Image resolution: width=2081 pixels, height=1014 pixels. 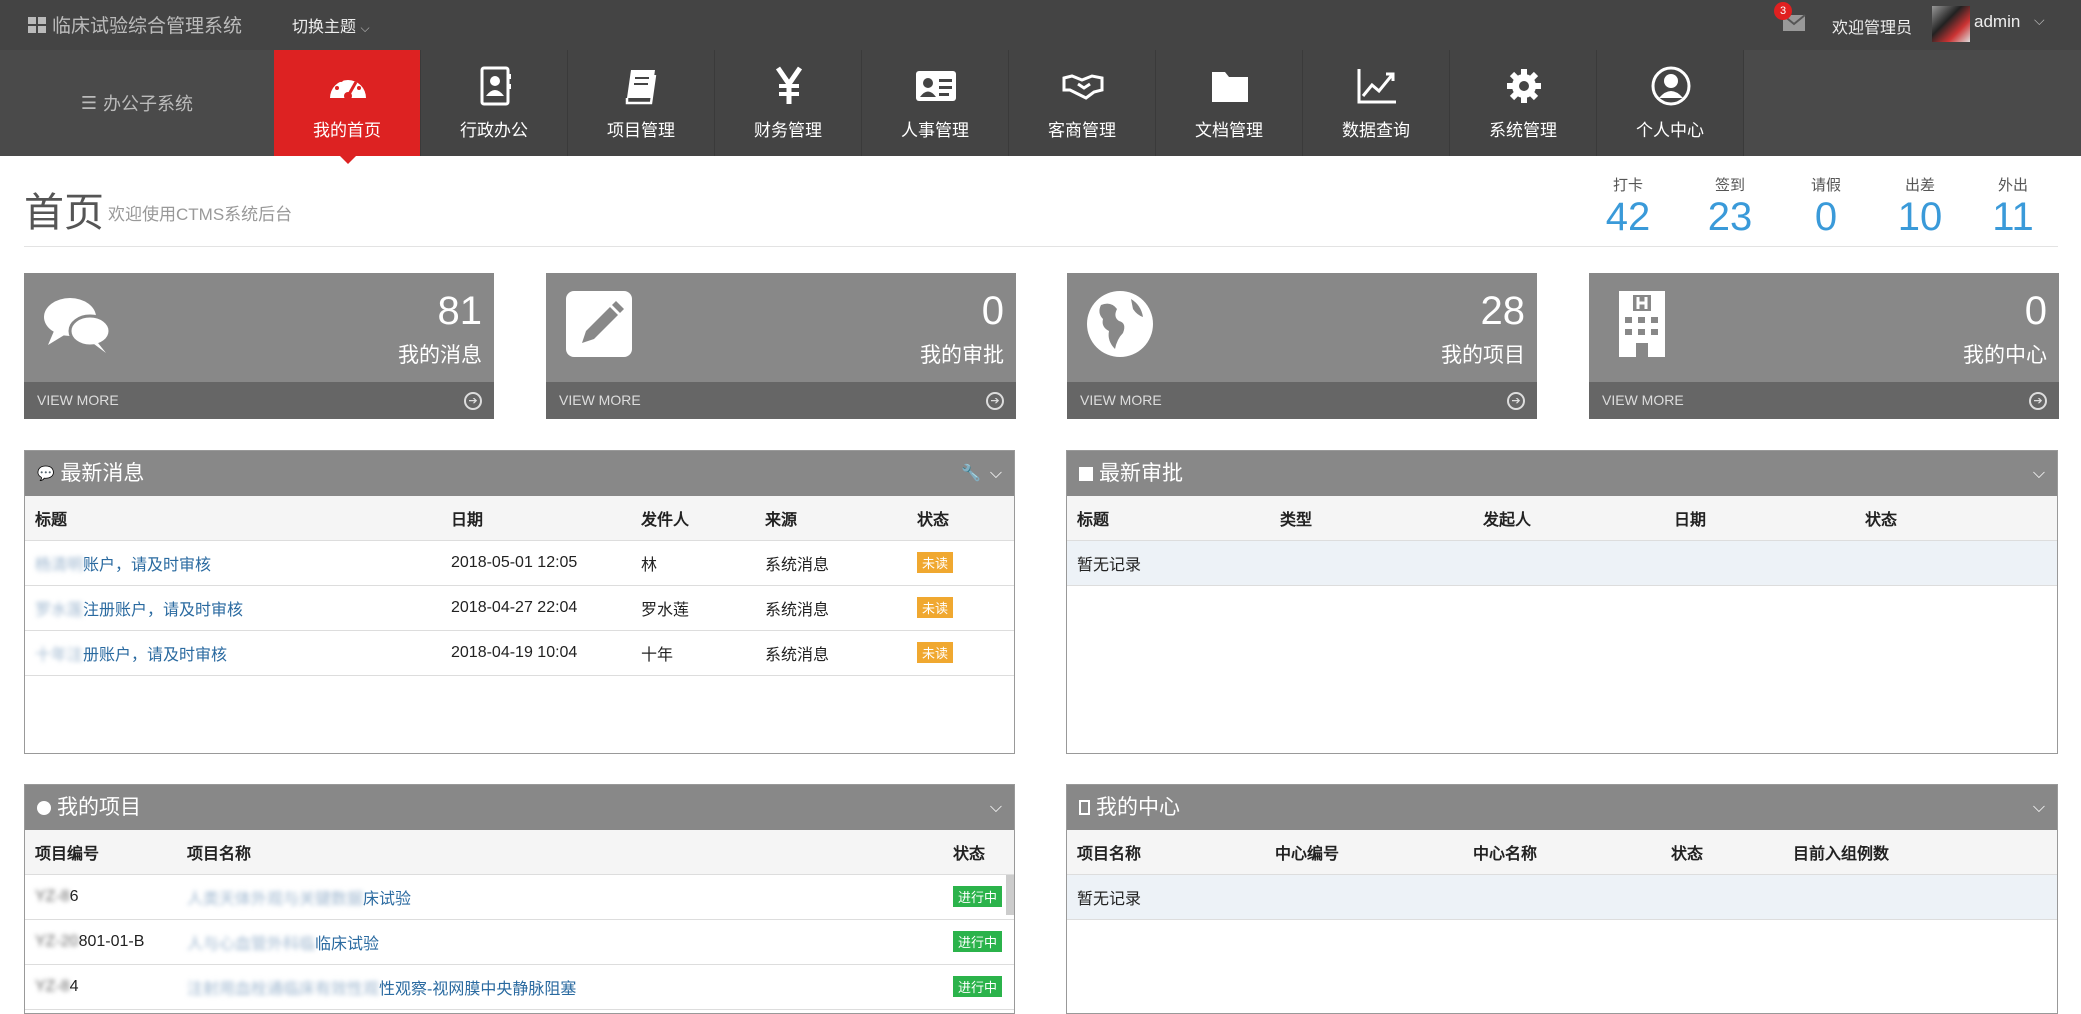 I want to click on project-code-text: 801-01-B, so click(x=111, y=941).